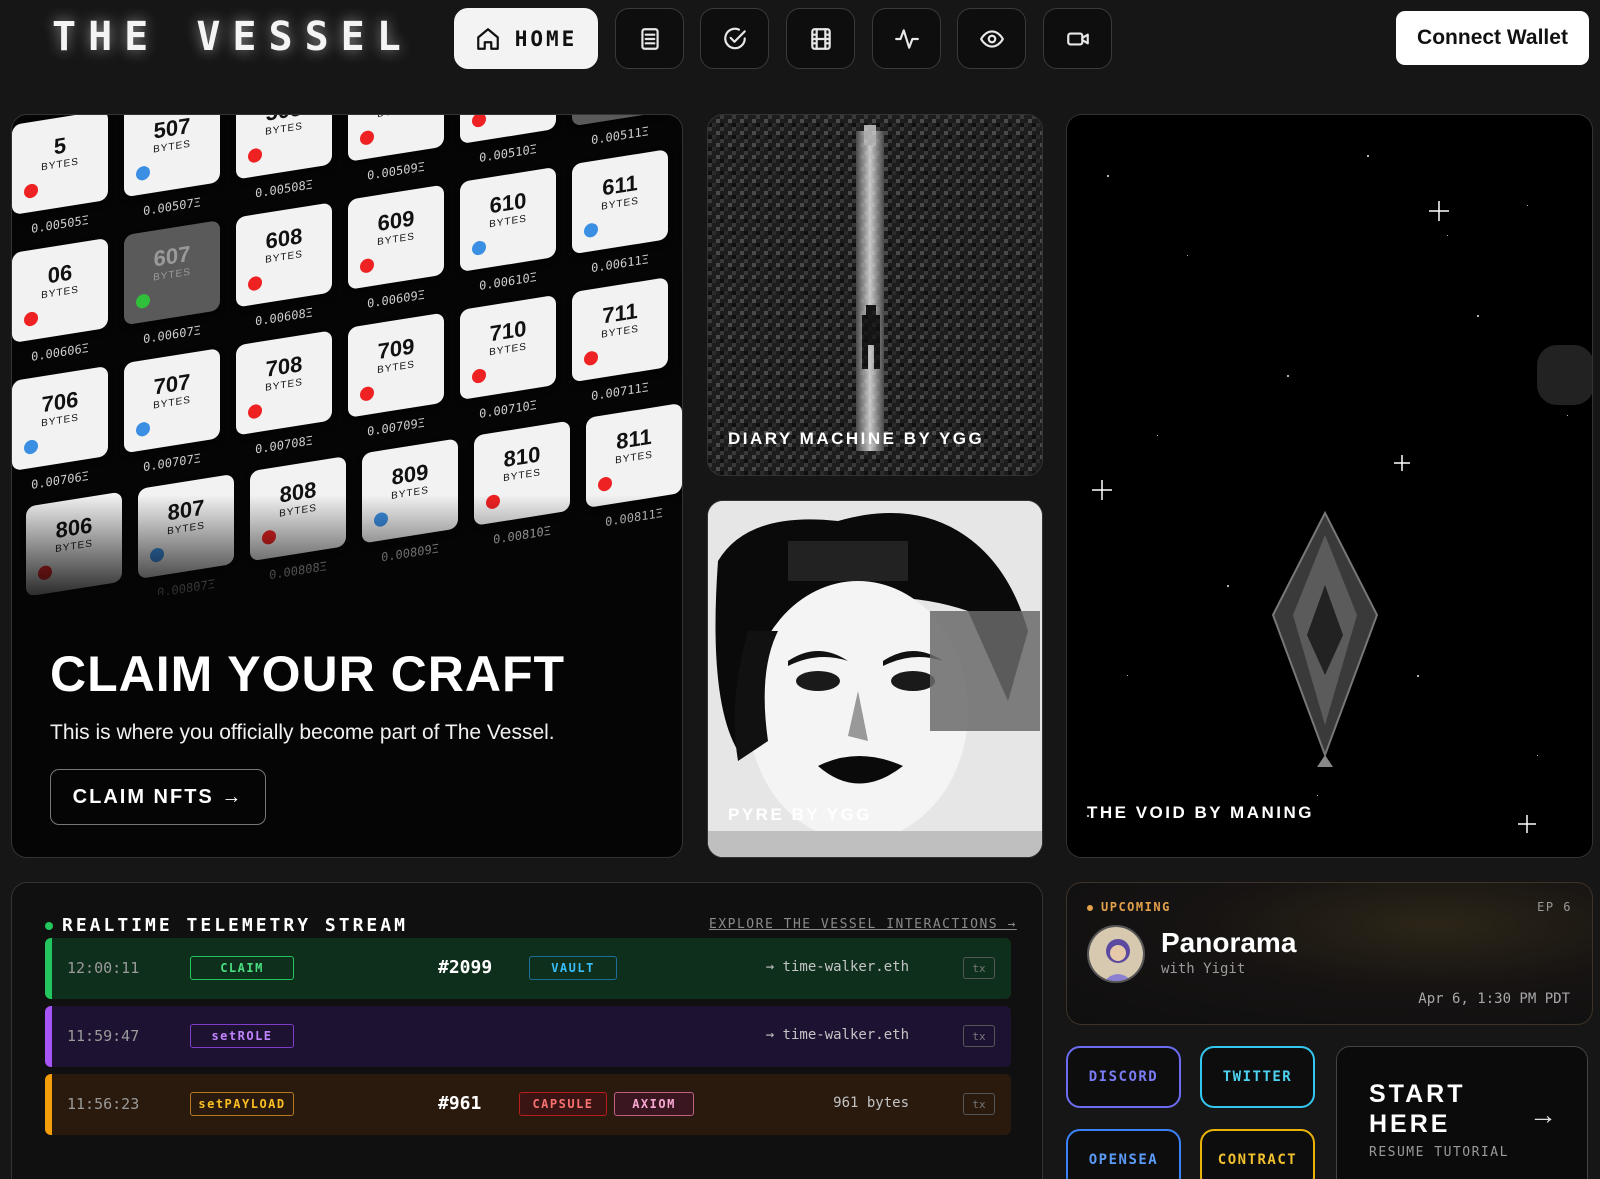  I want to click on document-icon, so click(649, 38).